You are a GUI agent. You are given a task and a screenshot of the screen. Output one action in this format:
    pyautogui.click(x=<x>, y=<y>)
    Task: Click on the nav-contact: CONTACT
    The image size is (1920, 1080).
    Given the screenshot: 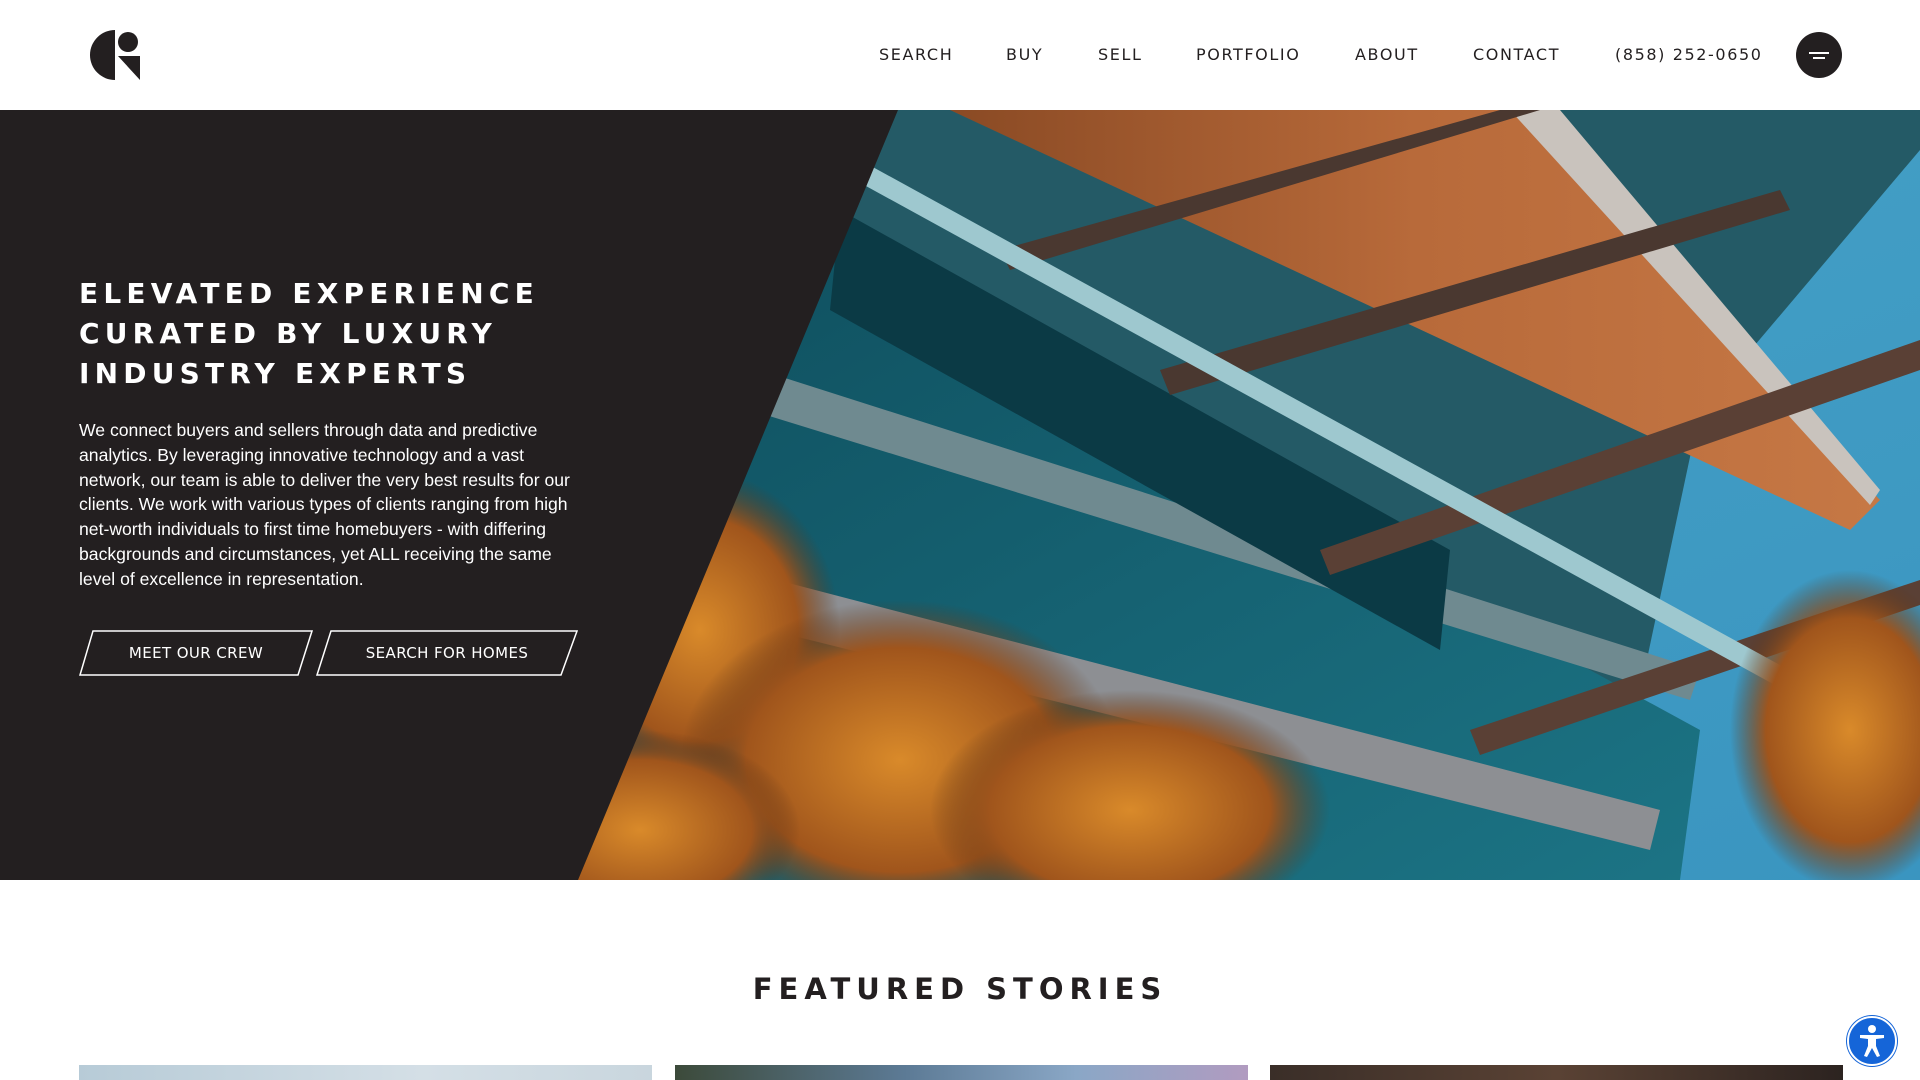 What is the action you would take?
    pyautogui.click(x=1516, y=54)
    